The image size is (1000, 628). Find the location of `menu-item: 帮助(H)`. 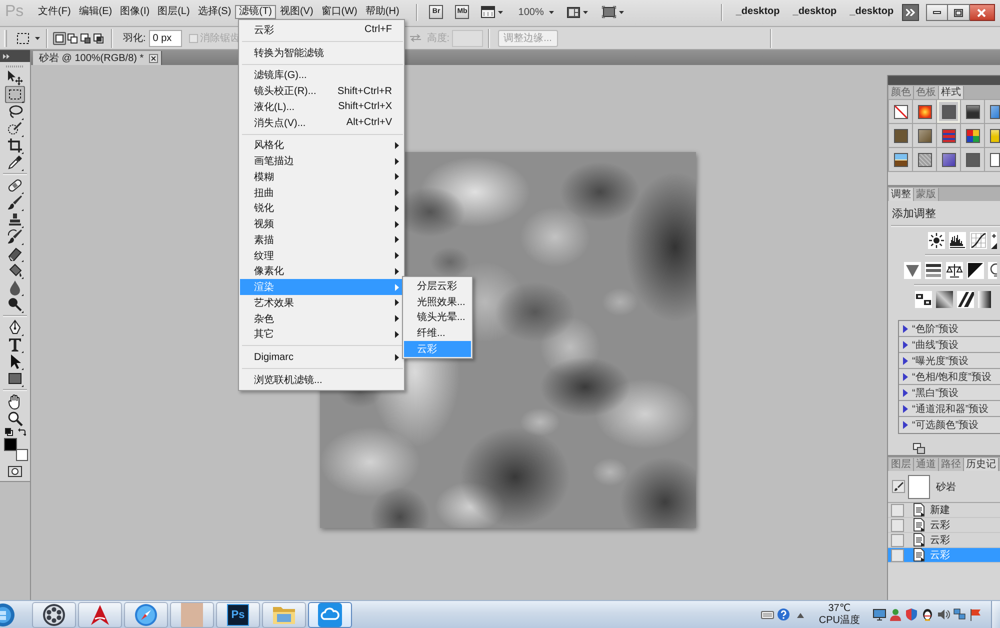

menu-item: 帮助(H) is located at coordinates (382, 12).